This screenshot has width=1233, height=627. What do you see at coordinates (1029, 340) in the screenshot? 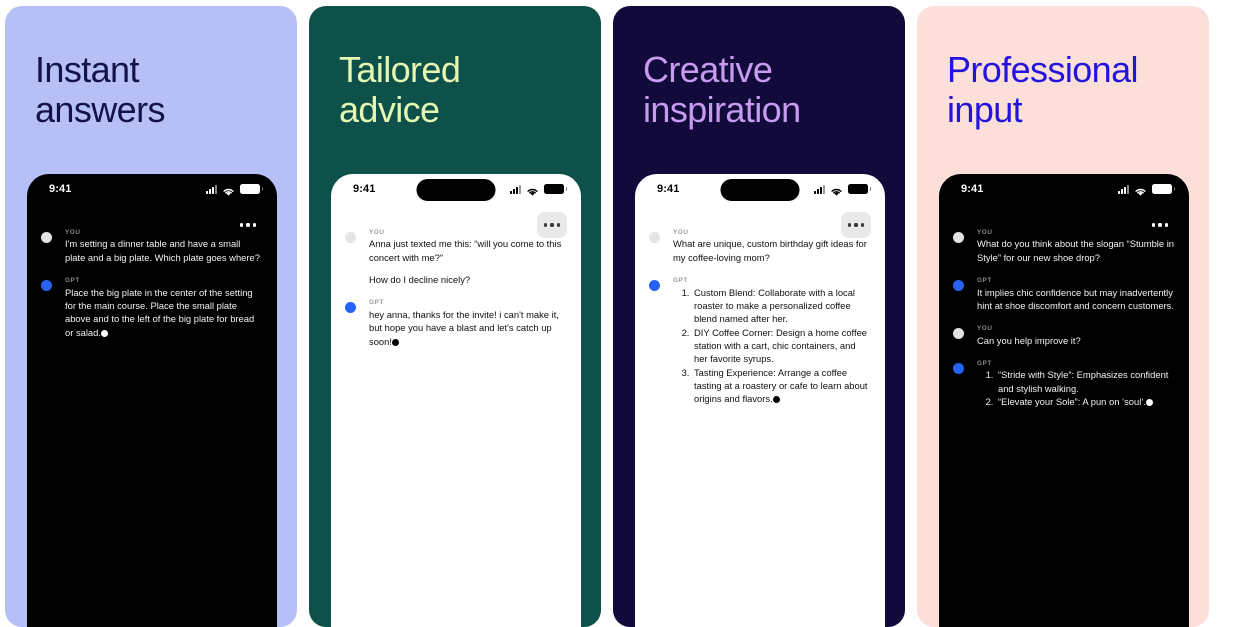
I see `message-paragraph: Can you help improve it?` at bounding box center [1029, 340].